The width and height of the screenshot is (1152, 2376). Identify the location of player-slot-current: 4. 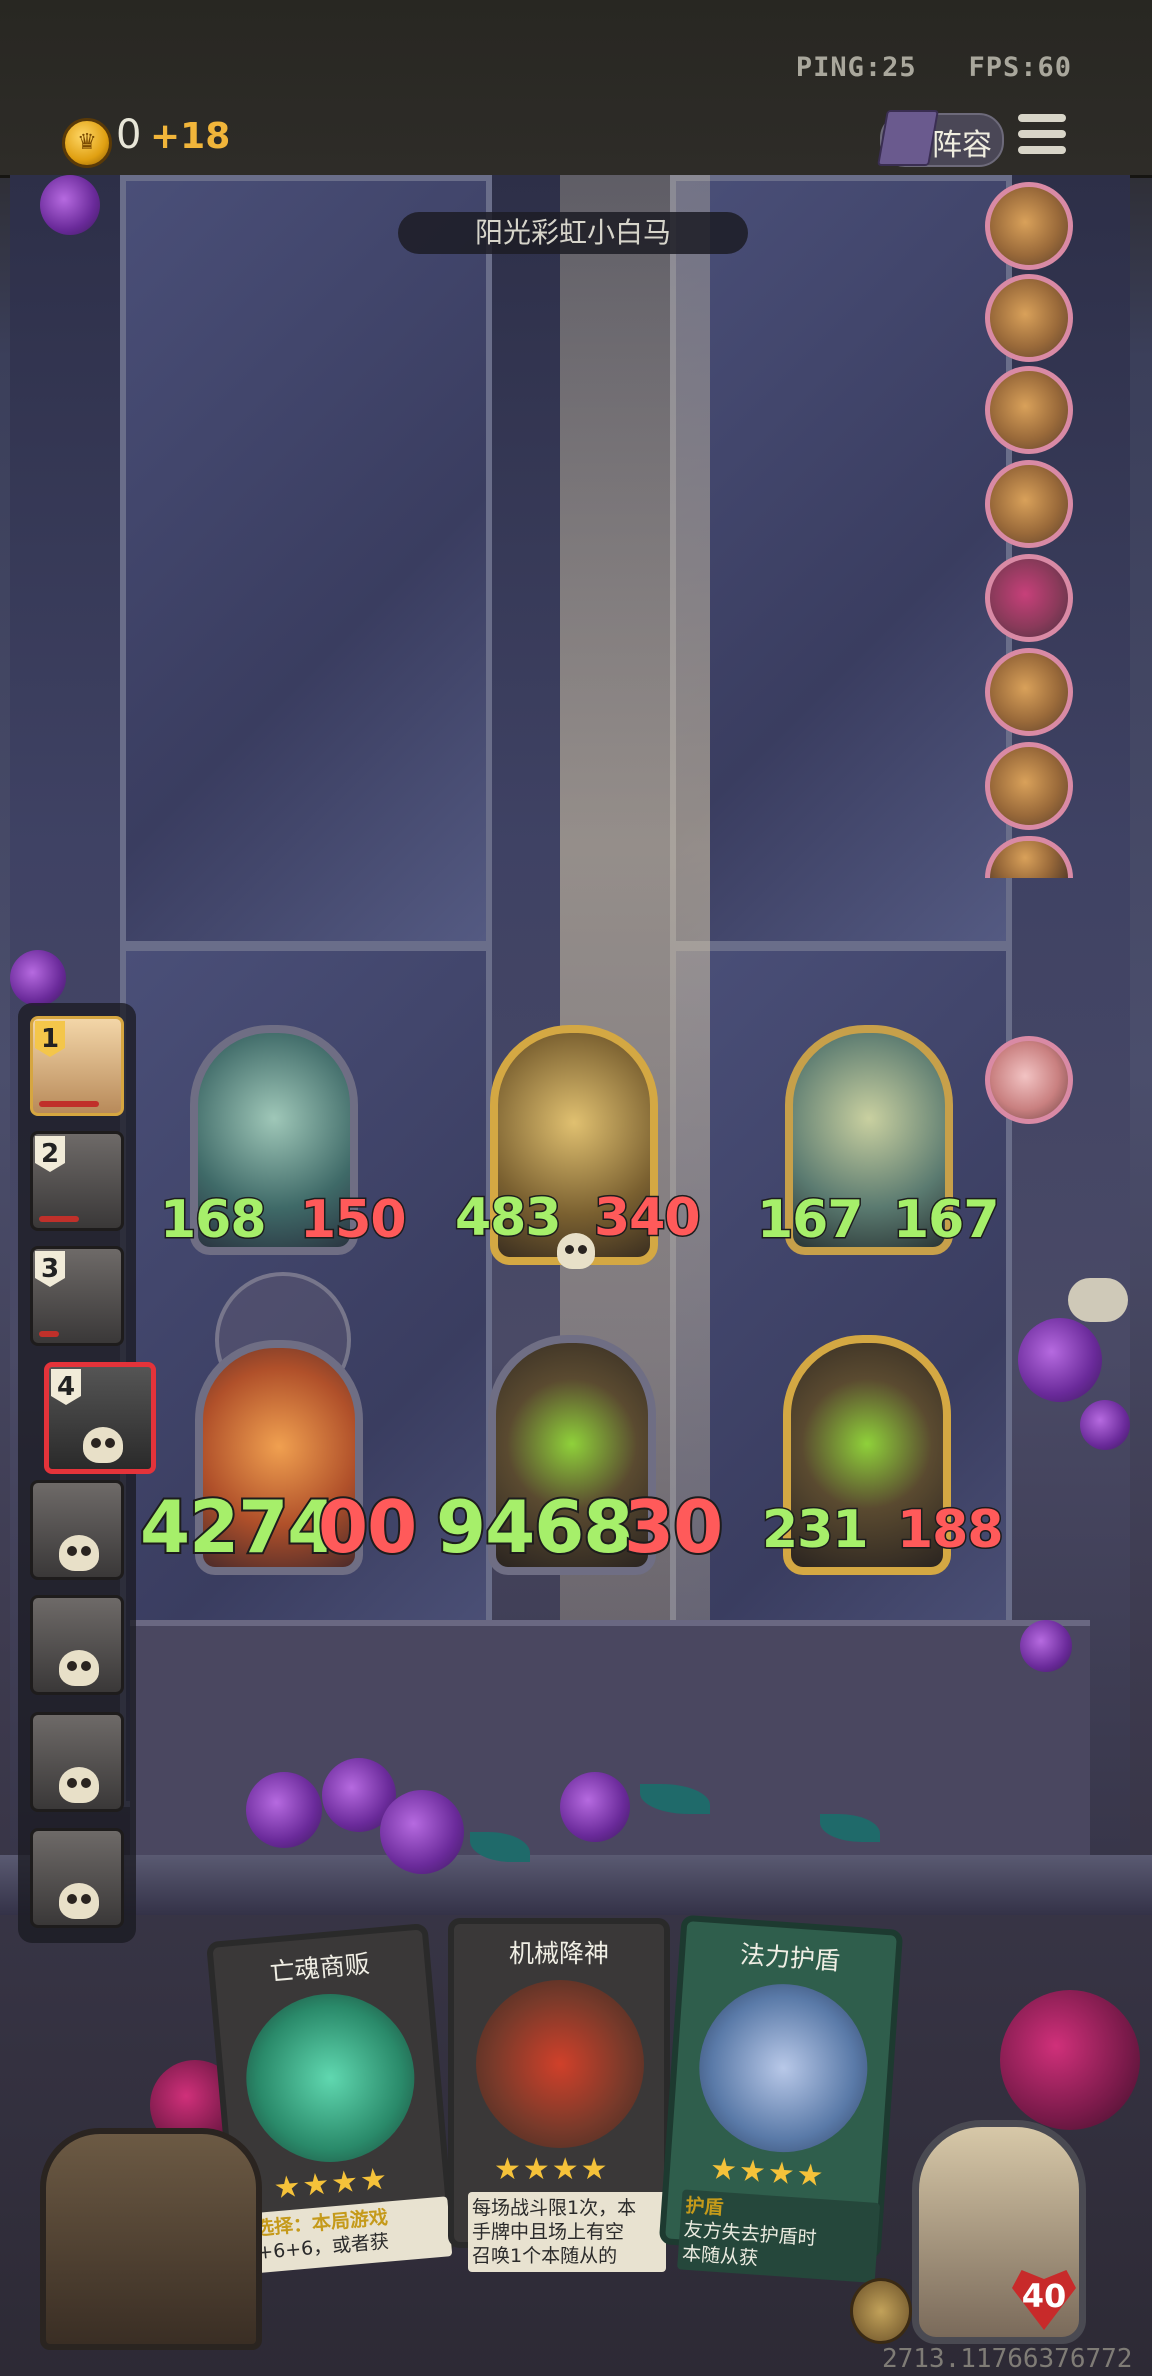
(100, 1418).